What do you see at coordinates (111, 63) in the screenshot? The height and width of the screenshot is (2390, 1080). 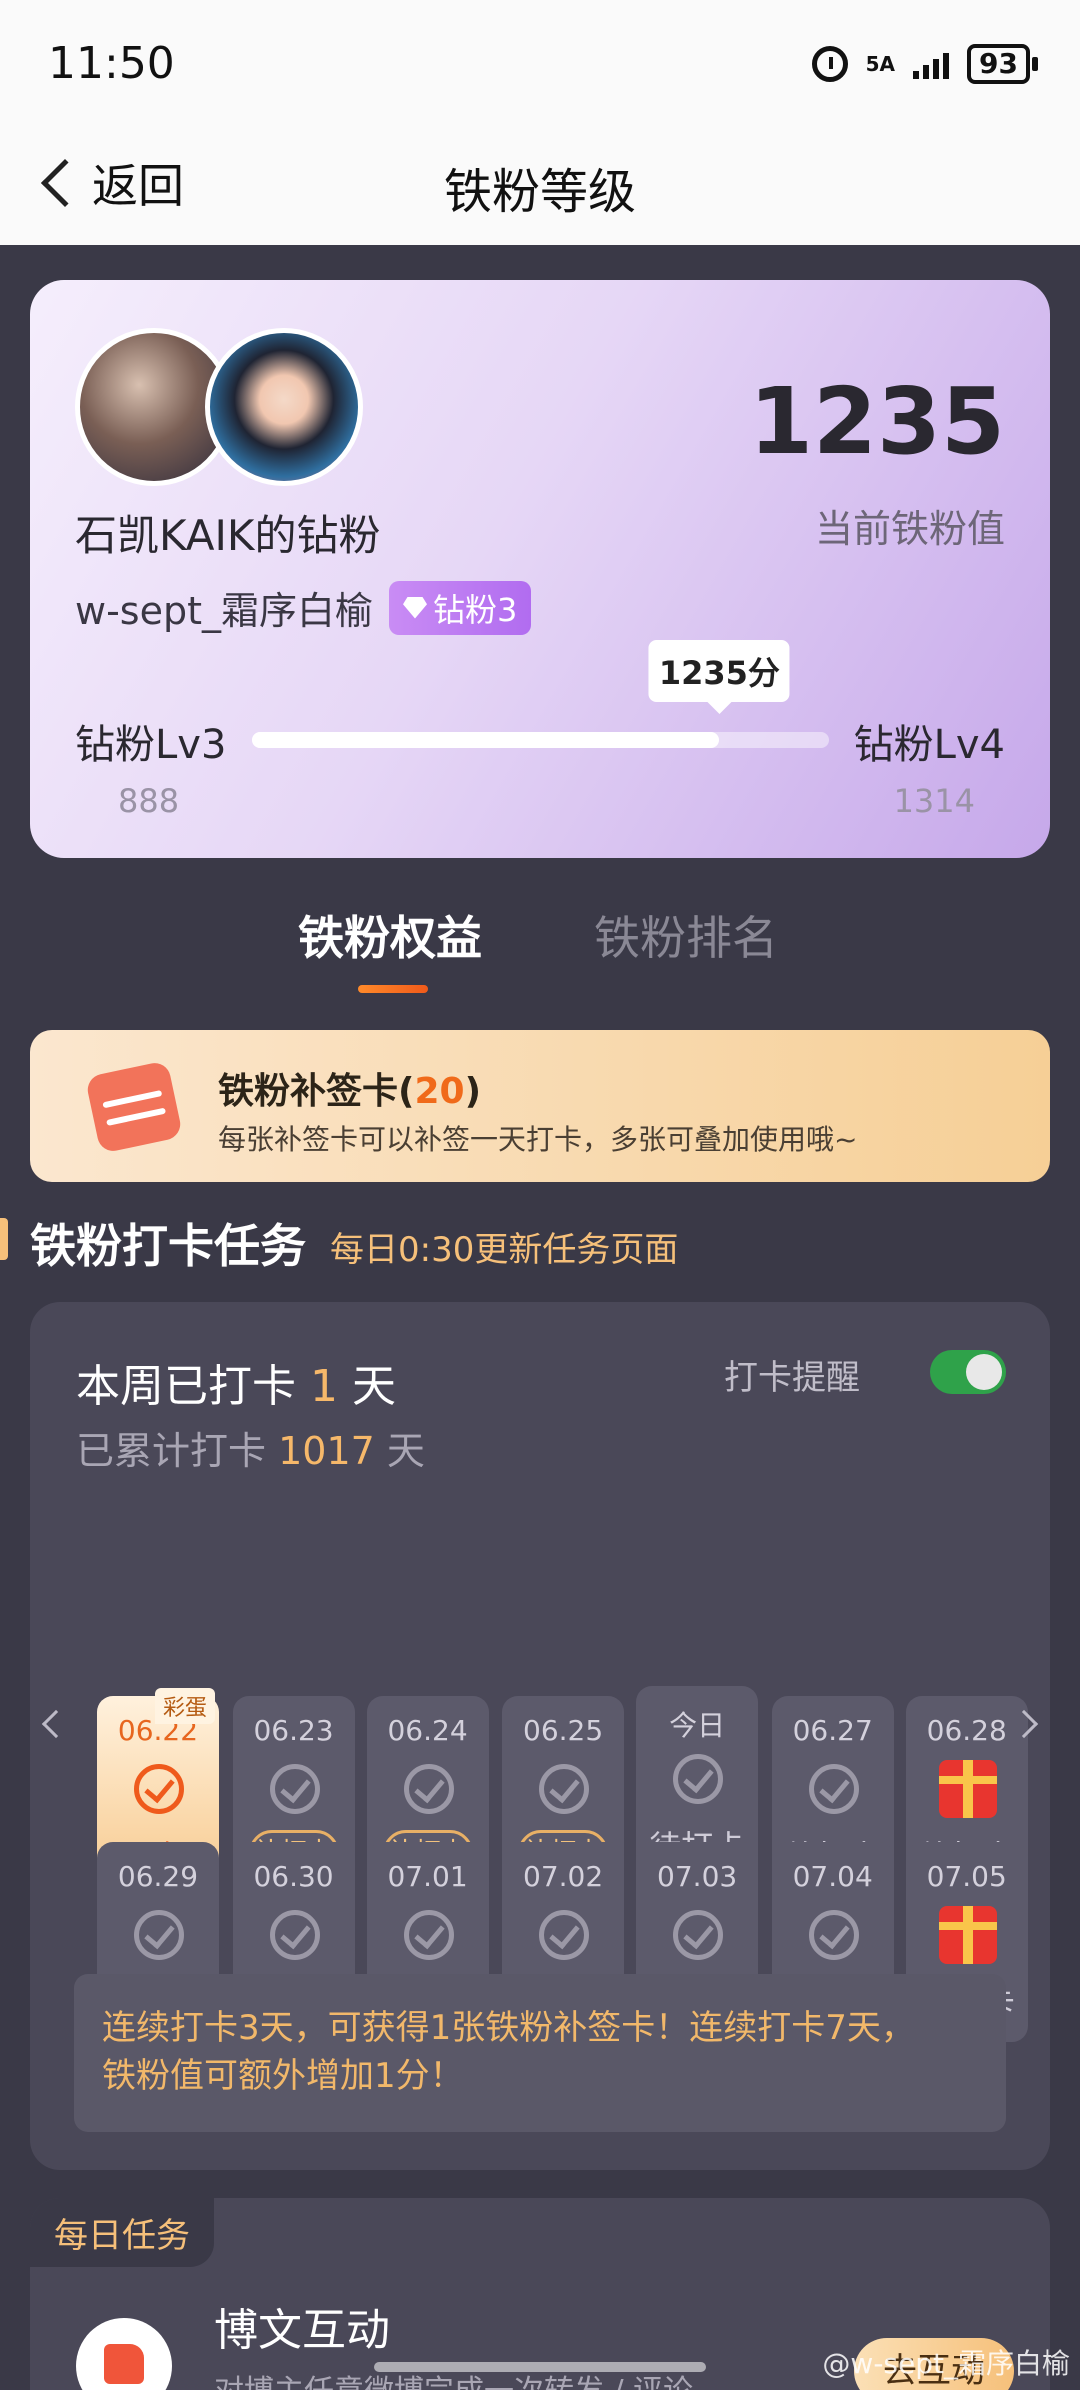 I see `status-time: 11:50` at bounding box center [111, 63].